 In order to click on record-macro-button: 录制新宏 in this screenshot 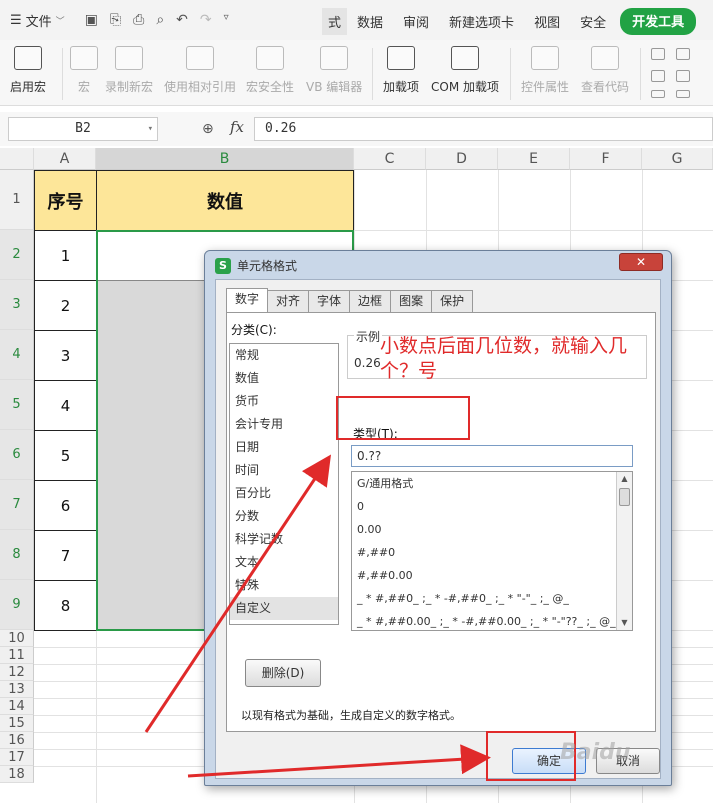, I will do `click(129, 70)`.